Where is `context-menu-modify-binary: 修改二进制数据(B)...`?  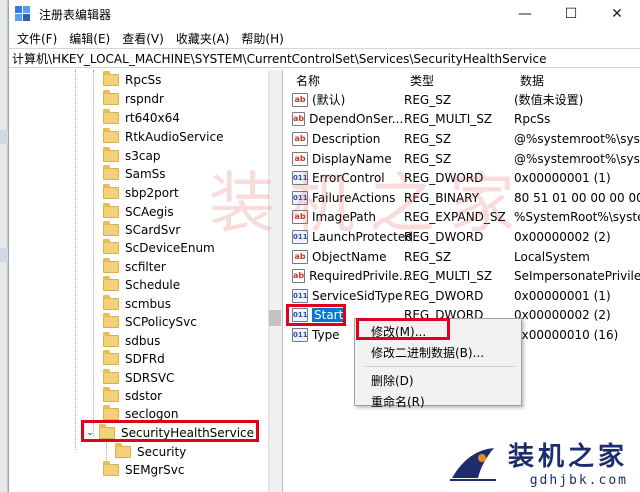
context-menu-modify-binary: 修改二进制数据(B)... is located at coordinates (438, 352).